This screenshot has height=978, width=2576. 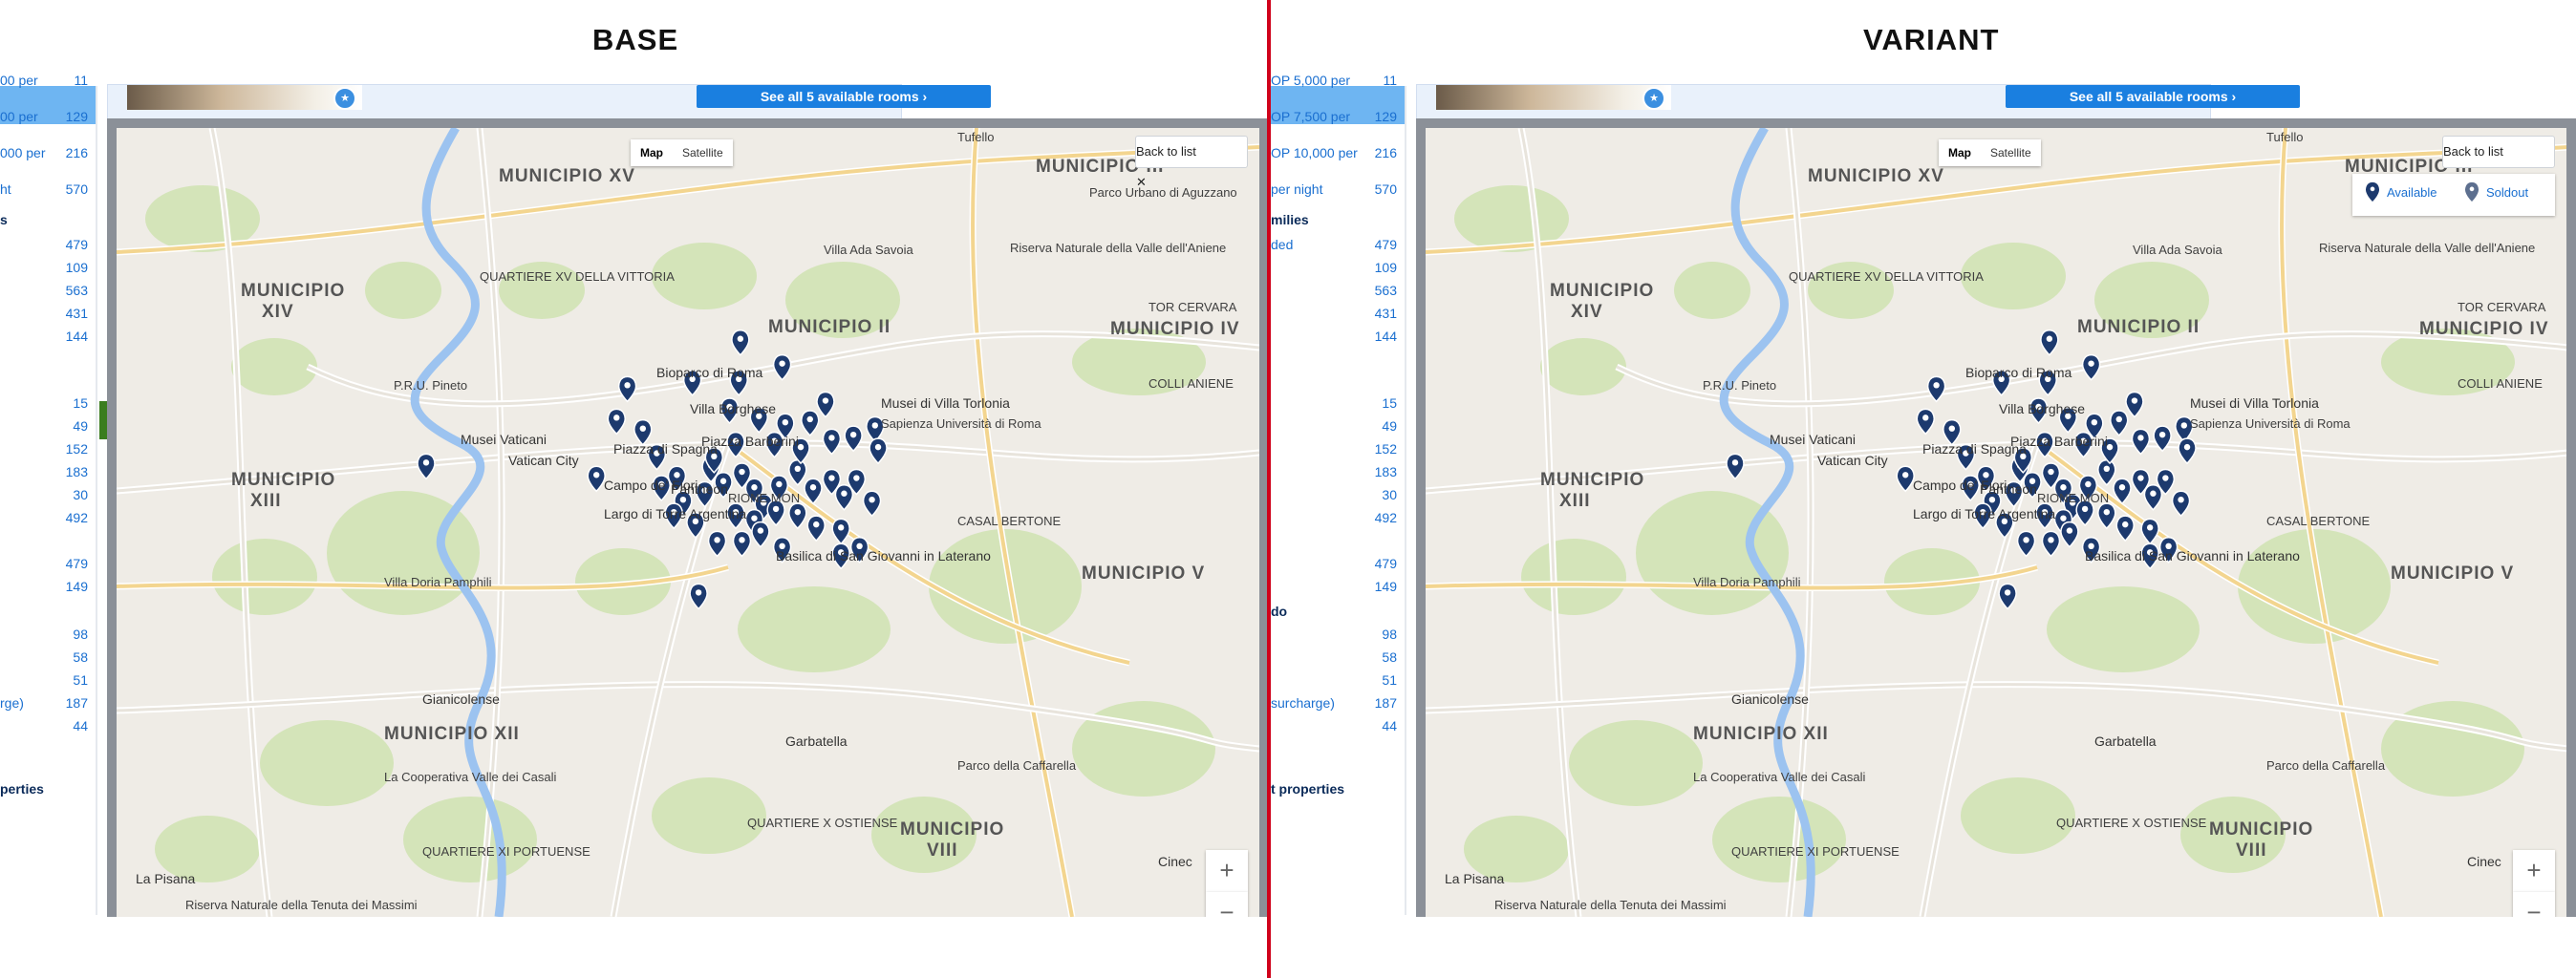 What do you see at coordinates (1389, 426) in the screenshot?
I see `filter-option-count: 49` at bounding box center [1389, 426].